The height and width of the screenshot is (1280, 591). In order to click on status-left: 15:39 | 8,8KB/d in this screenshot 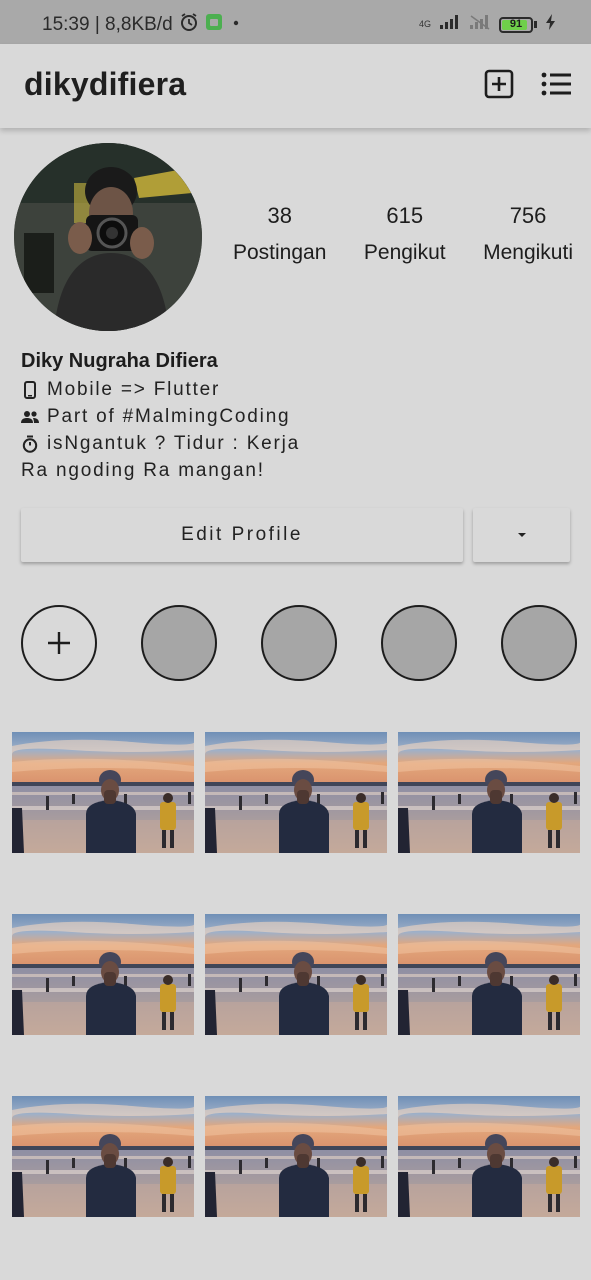, I will do `click(142, 25)`.